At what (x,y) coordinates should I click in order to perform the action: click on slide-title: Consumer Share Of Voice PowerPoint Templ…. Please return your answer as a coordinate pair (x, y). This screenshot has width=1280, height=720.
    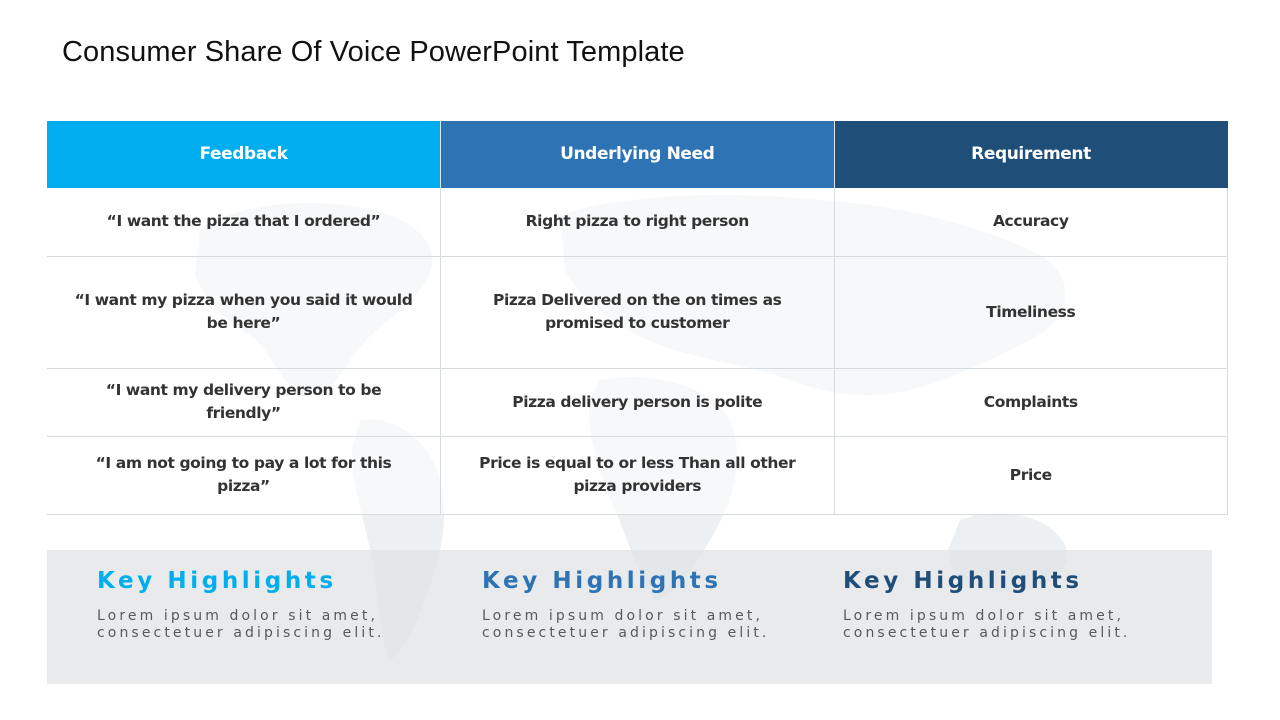
    Looking at the image, I should click on (373, 52).